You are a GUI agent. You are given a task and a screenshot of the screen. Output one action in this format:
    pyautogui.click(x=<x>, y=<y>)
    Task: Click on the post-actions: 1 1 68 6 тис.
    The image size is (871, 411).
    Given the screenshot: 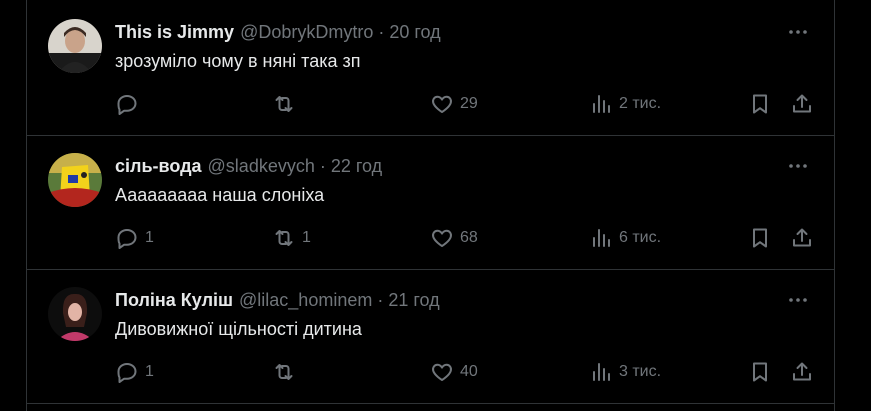 What is the action you would take?
    pyautogui.click(x=463, y=238)
    